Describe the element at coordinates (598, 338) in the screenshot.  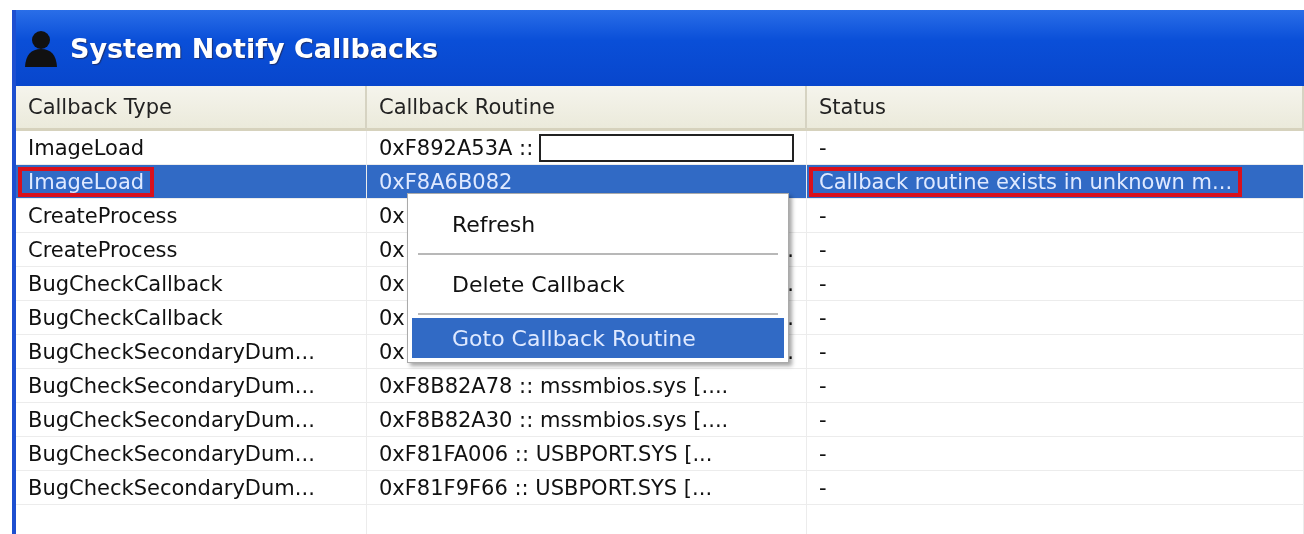
I see `menu-item: Goto Callback Routine` at that location.